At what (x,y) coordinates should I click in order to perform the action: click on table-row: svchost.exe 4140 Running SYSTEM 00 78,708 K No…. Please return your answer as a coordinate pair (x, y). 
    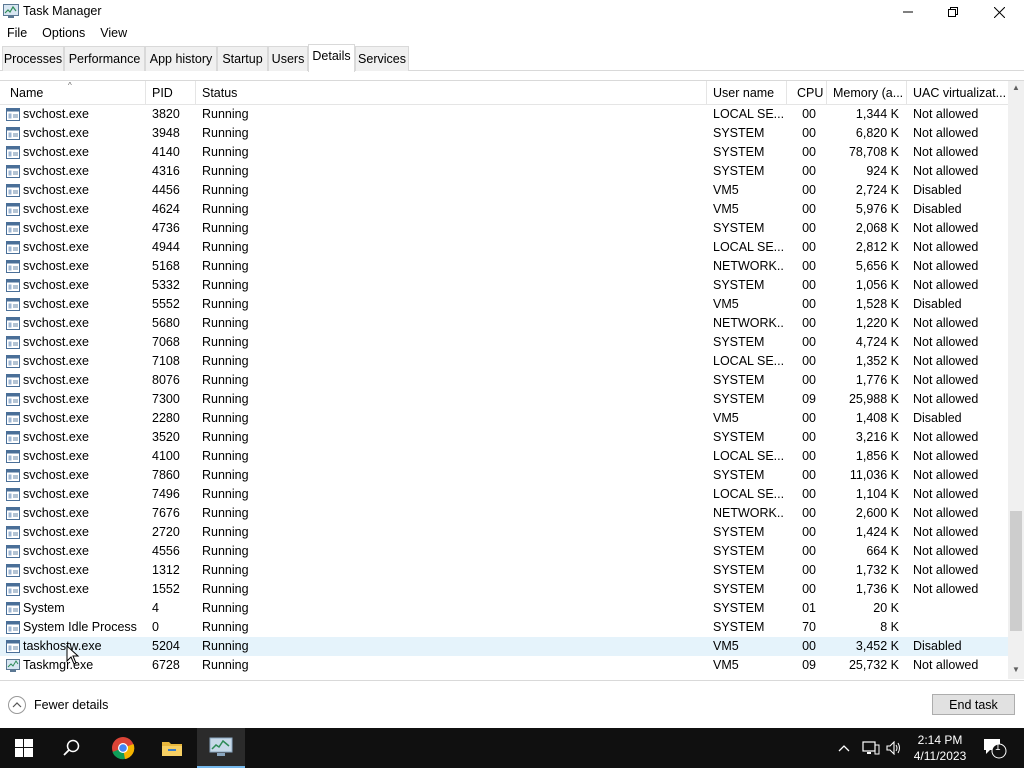
    Looking at the image, I should click on (504, 152).